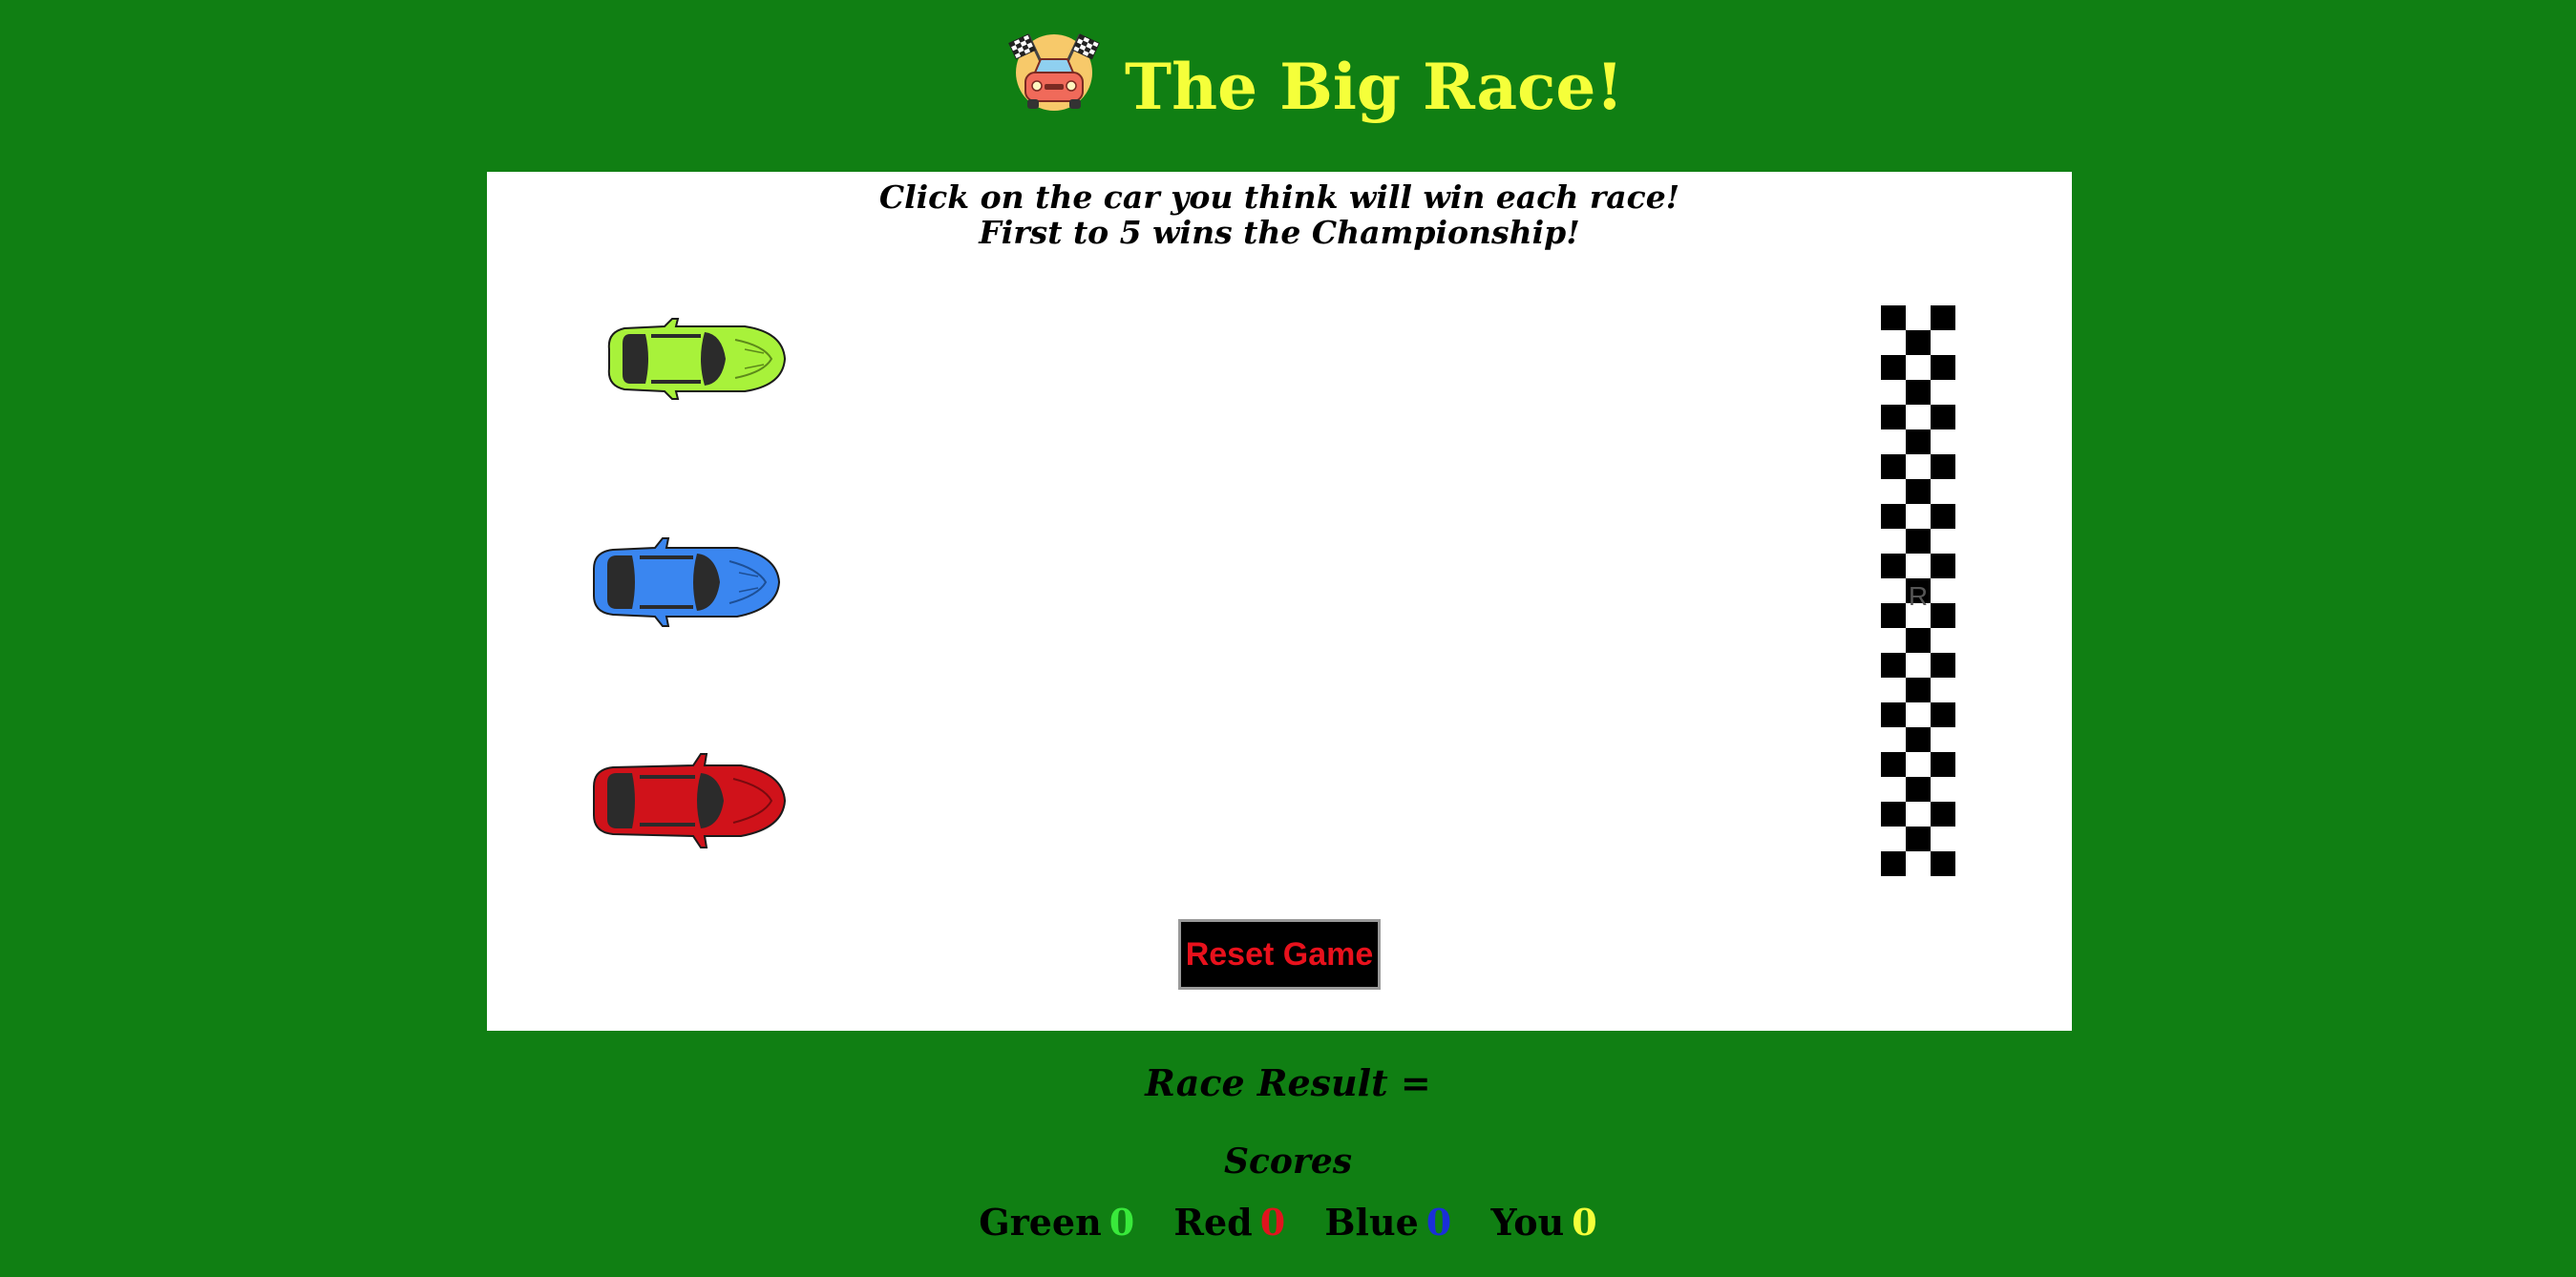 This screenshot has height=1277, width=2576. I want to click on page-title: The Big Race!, so click(1374, 87).